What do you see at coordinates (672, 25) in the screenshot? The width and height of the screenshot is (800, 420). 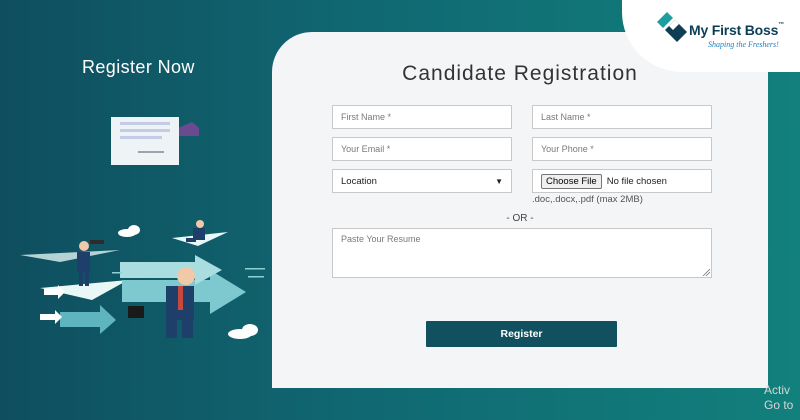 I see `my-first-boss-logo-icon` at bounding box center [672, 25].